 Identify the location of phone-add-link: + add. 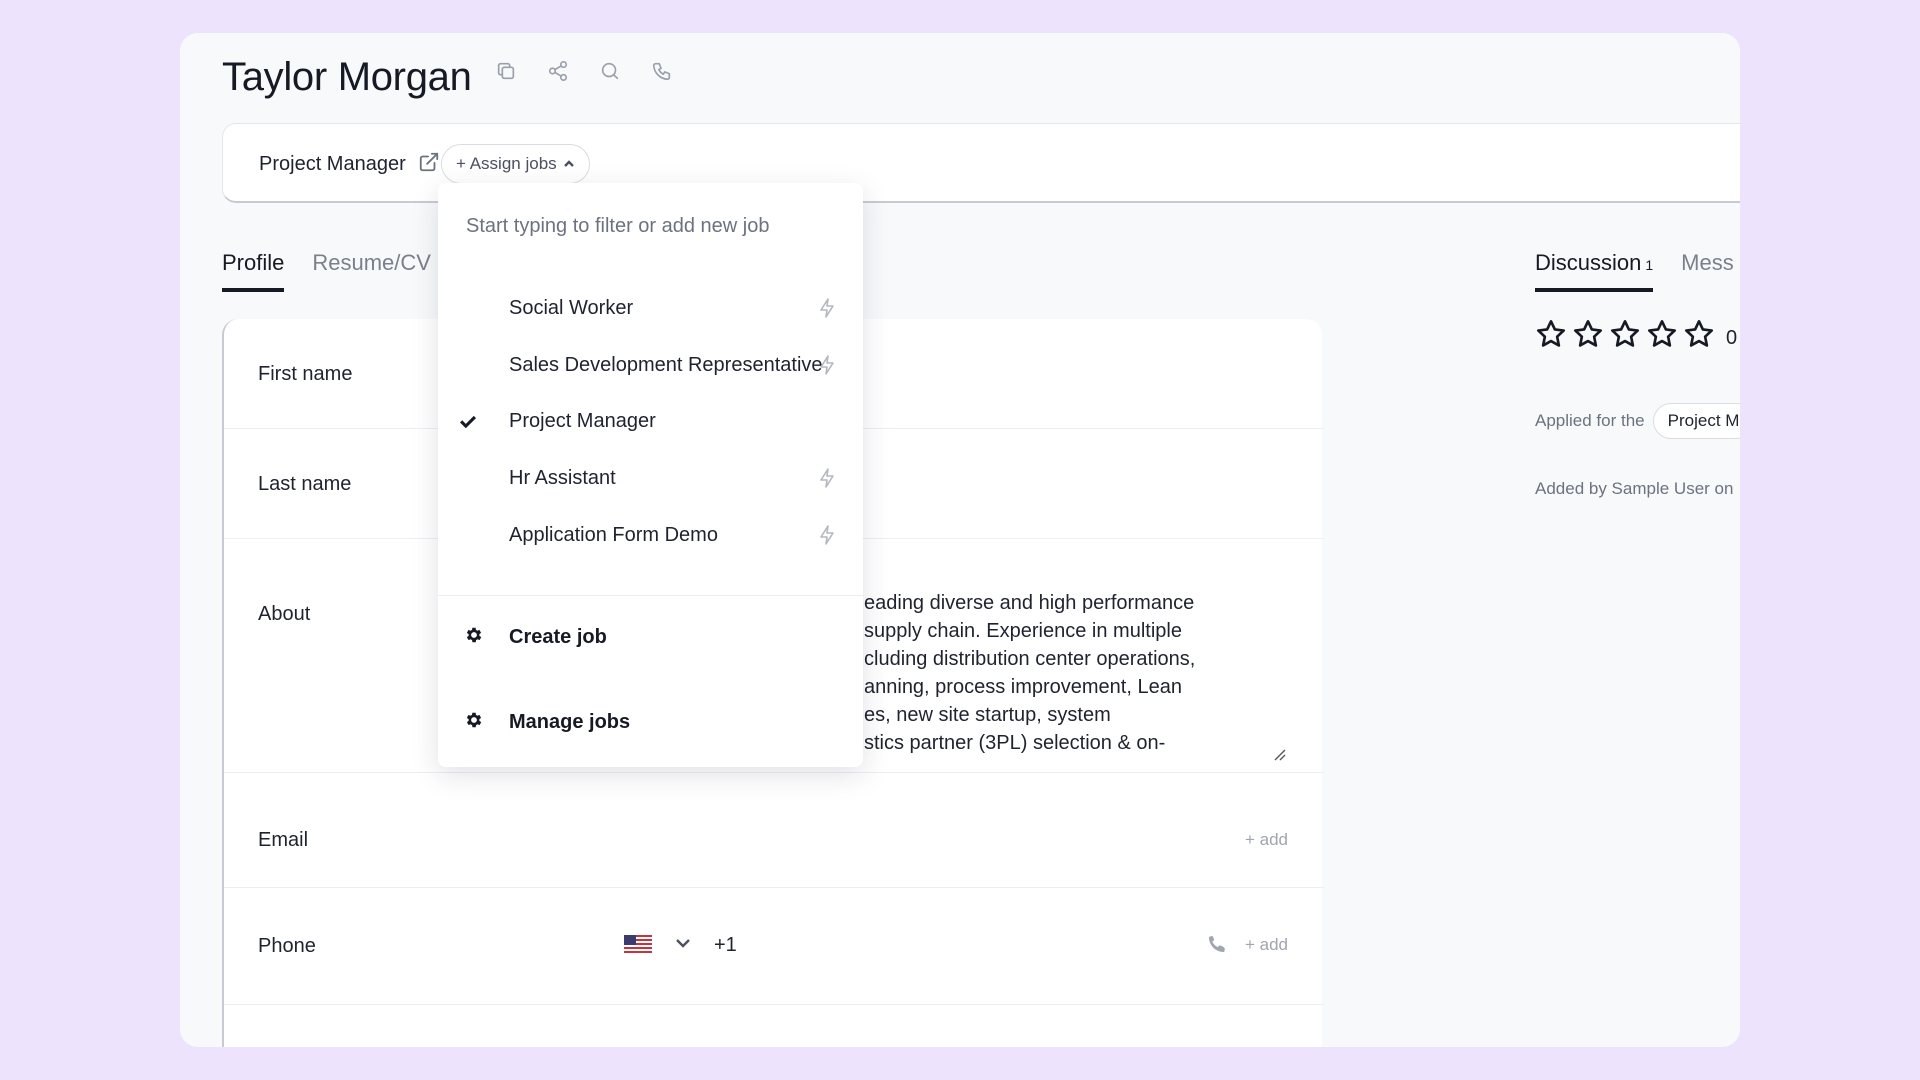
(1266, 945).